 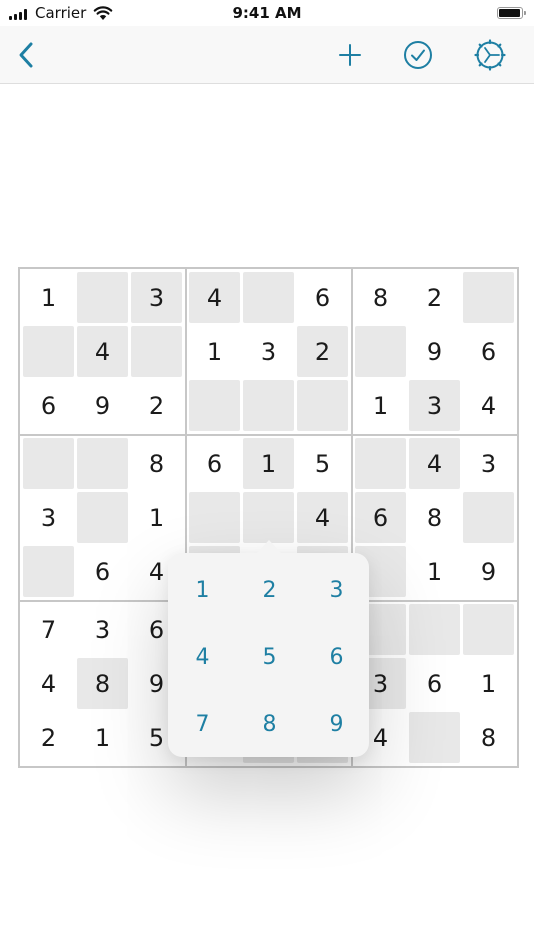 What do you see at coordinates (322, 463) in the screenshot?
I see `sudoku-cell: 5` at bounding box center [322, 463].